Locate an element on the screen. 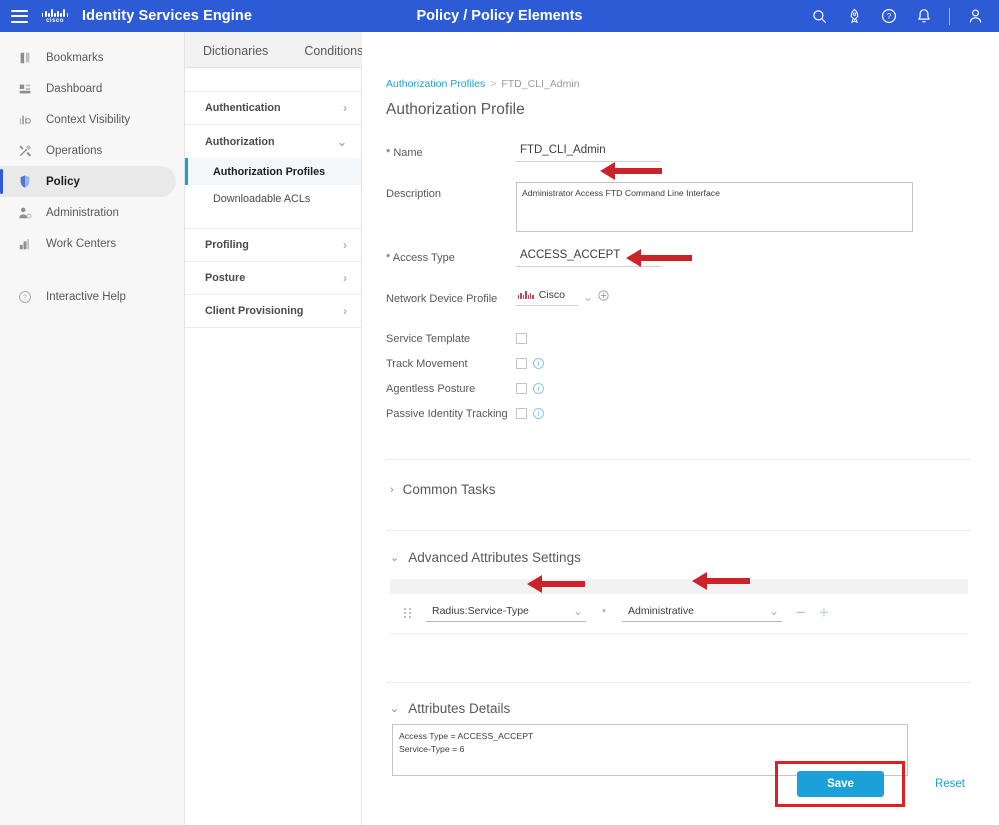  dashboard-icon is located at coordinates (25, 89).